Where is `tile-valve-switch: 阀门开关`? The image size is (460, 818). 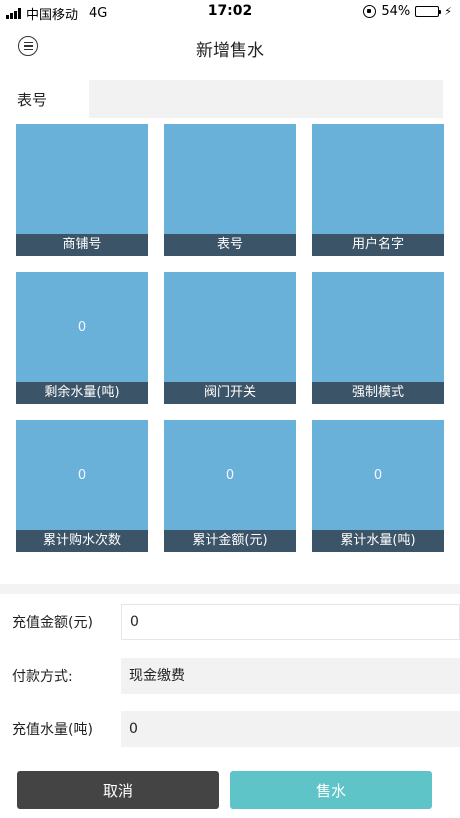 tile-valve-switch: 阀门开关 is located at coordinates (230, 338).